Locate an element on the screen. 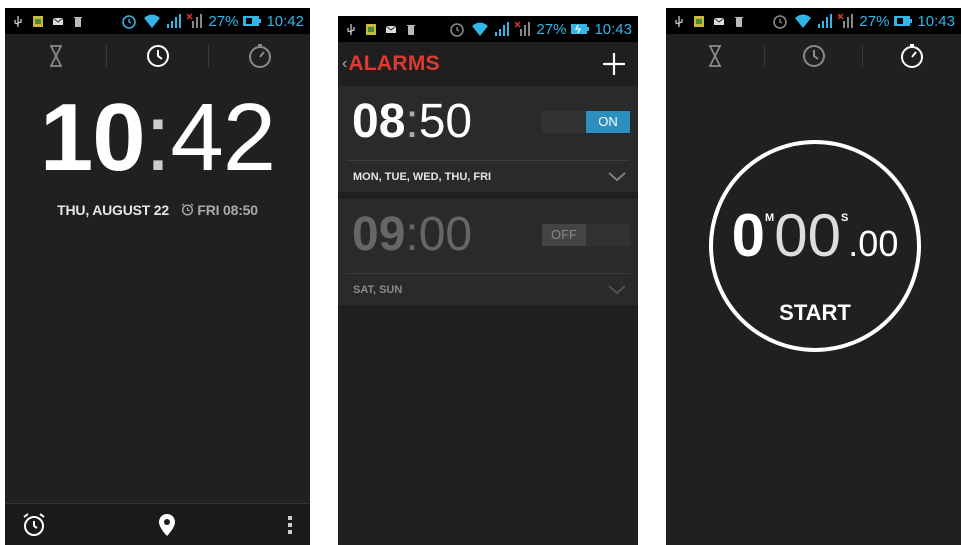  add-alarm-icon is located at coordinates (614, 64).